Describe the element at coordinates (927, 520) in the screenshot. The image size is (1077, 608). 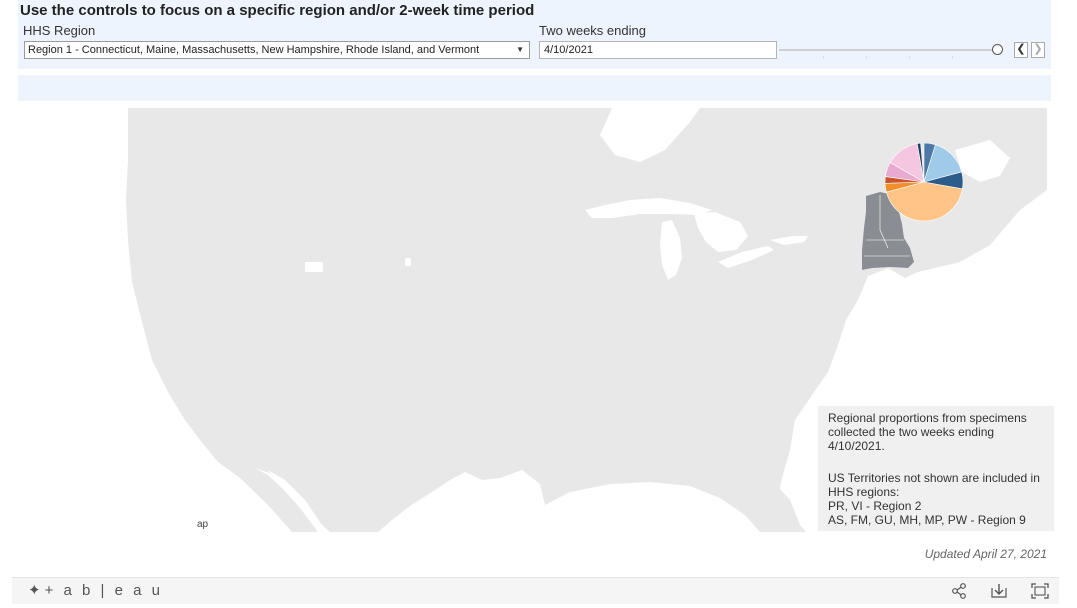
I see `note-line: AS, FM, GU, MH, MP, PW - Region 9` at that location.